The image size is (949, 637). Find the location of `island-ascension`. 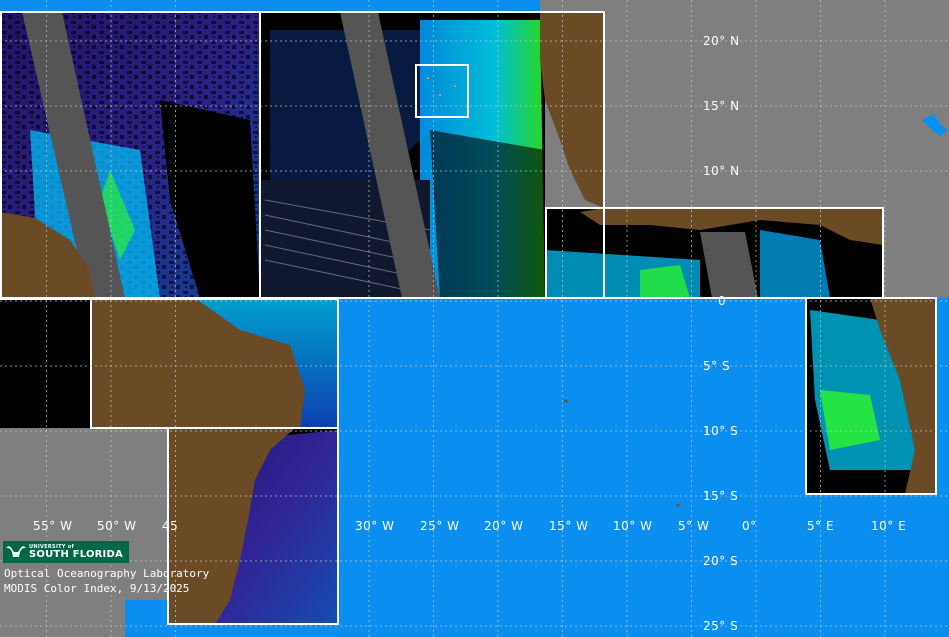

island-ascension is located at coordinates (566, 401).